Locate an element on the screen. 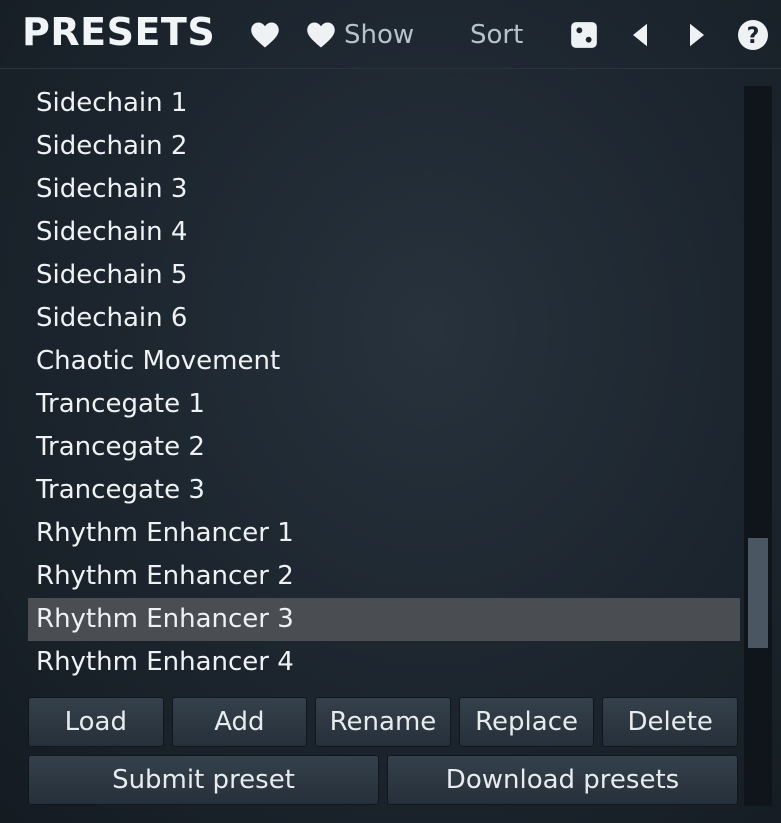 This screenshot has height=823, width=781. delete-button: Delete is located at coordinates (670, 722).